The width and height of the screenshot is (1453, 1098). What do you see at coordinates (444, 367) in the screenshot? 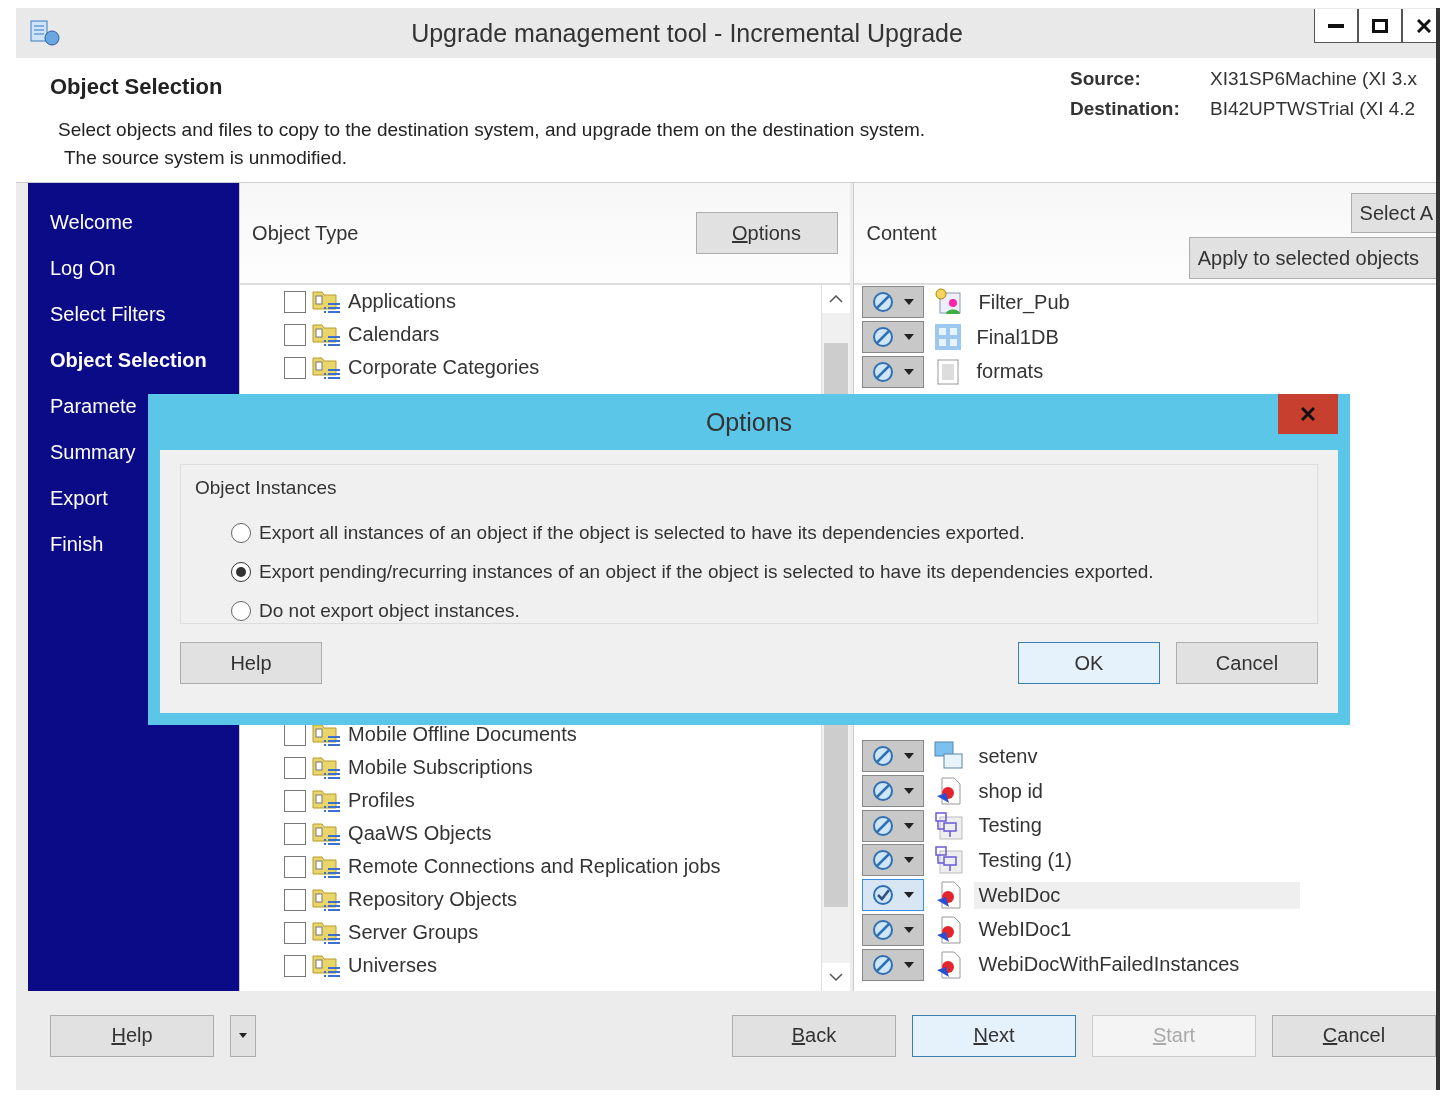
I see `object-type-label: Corporate Categories` at bounding box center [444, 367].